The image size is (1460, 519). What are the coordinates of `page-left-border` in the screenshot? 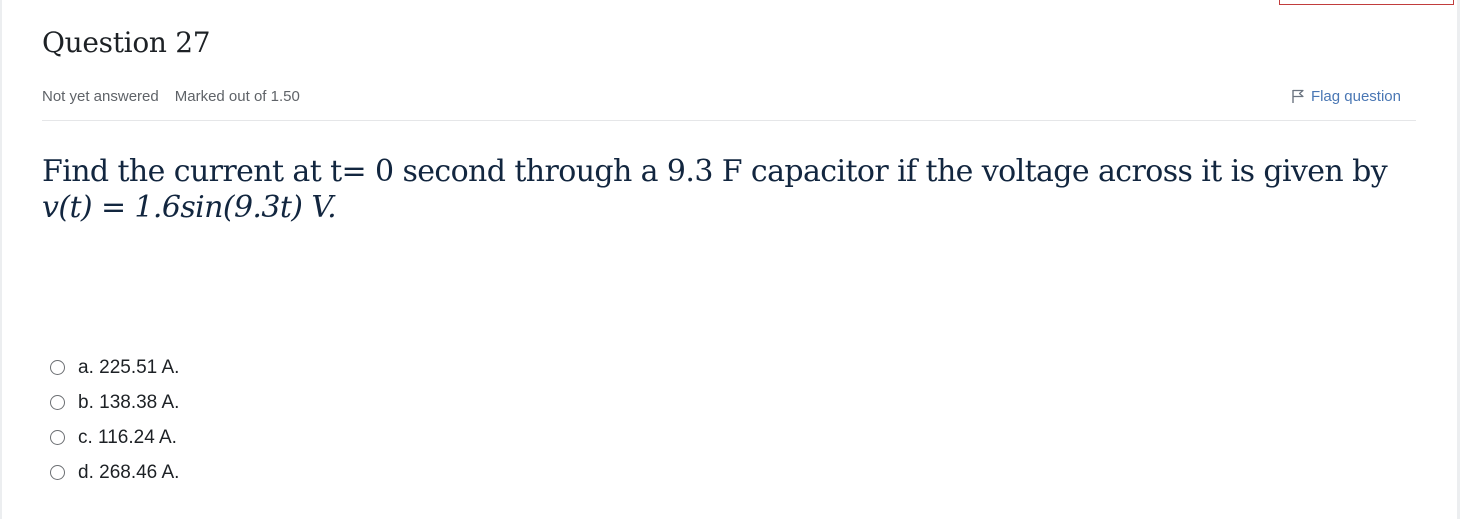 It's located at (1, 259).